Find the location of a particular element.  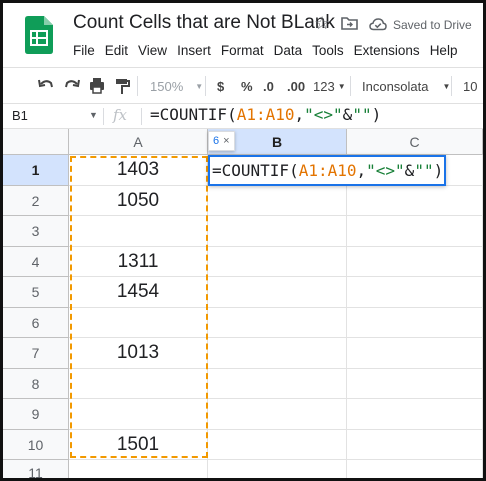

select-all-corner is located at coordinates (36, 142).